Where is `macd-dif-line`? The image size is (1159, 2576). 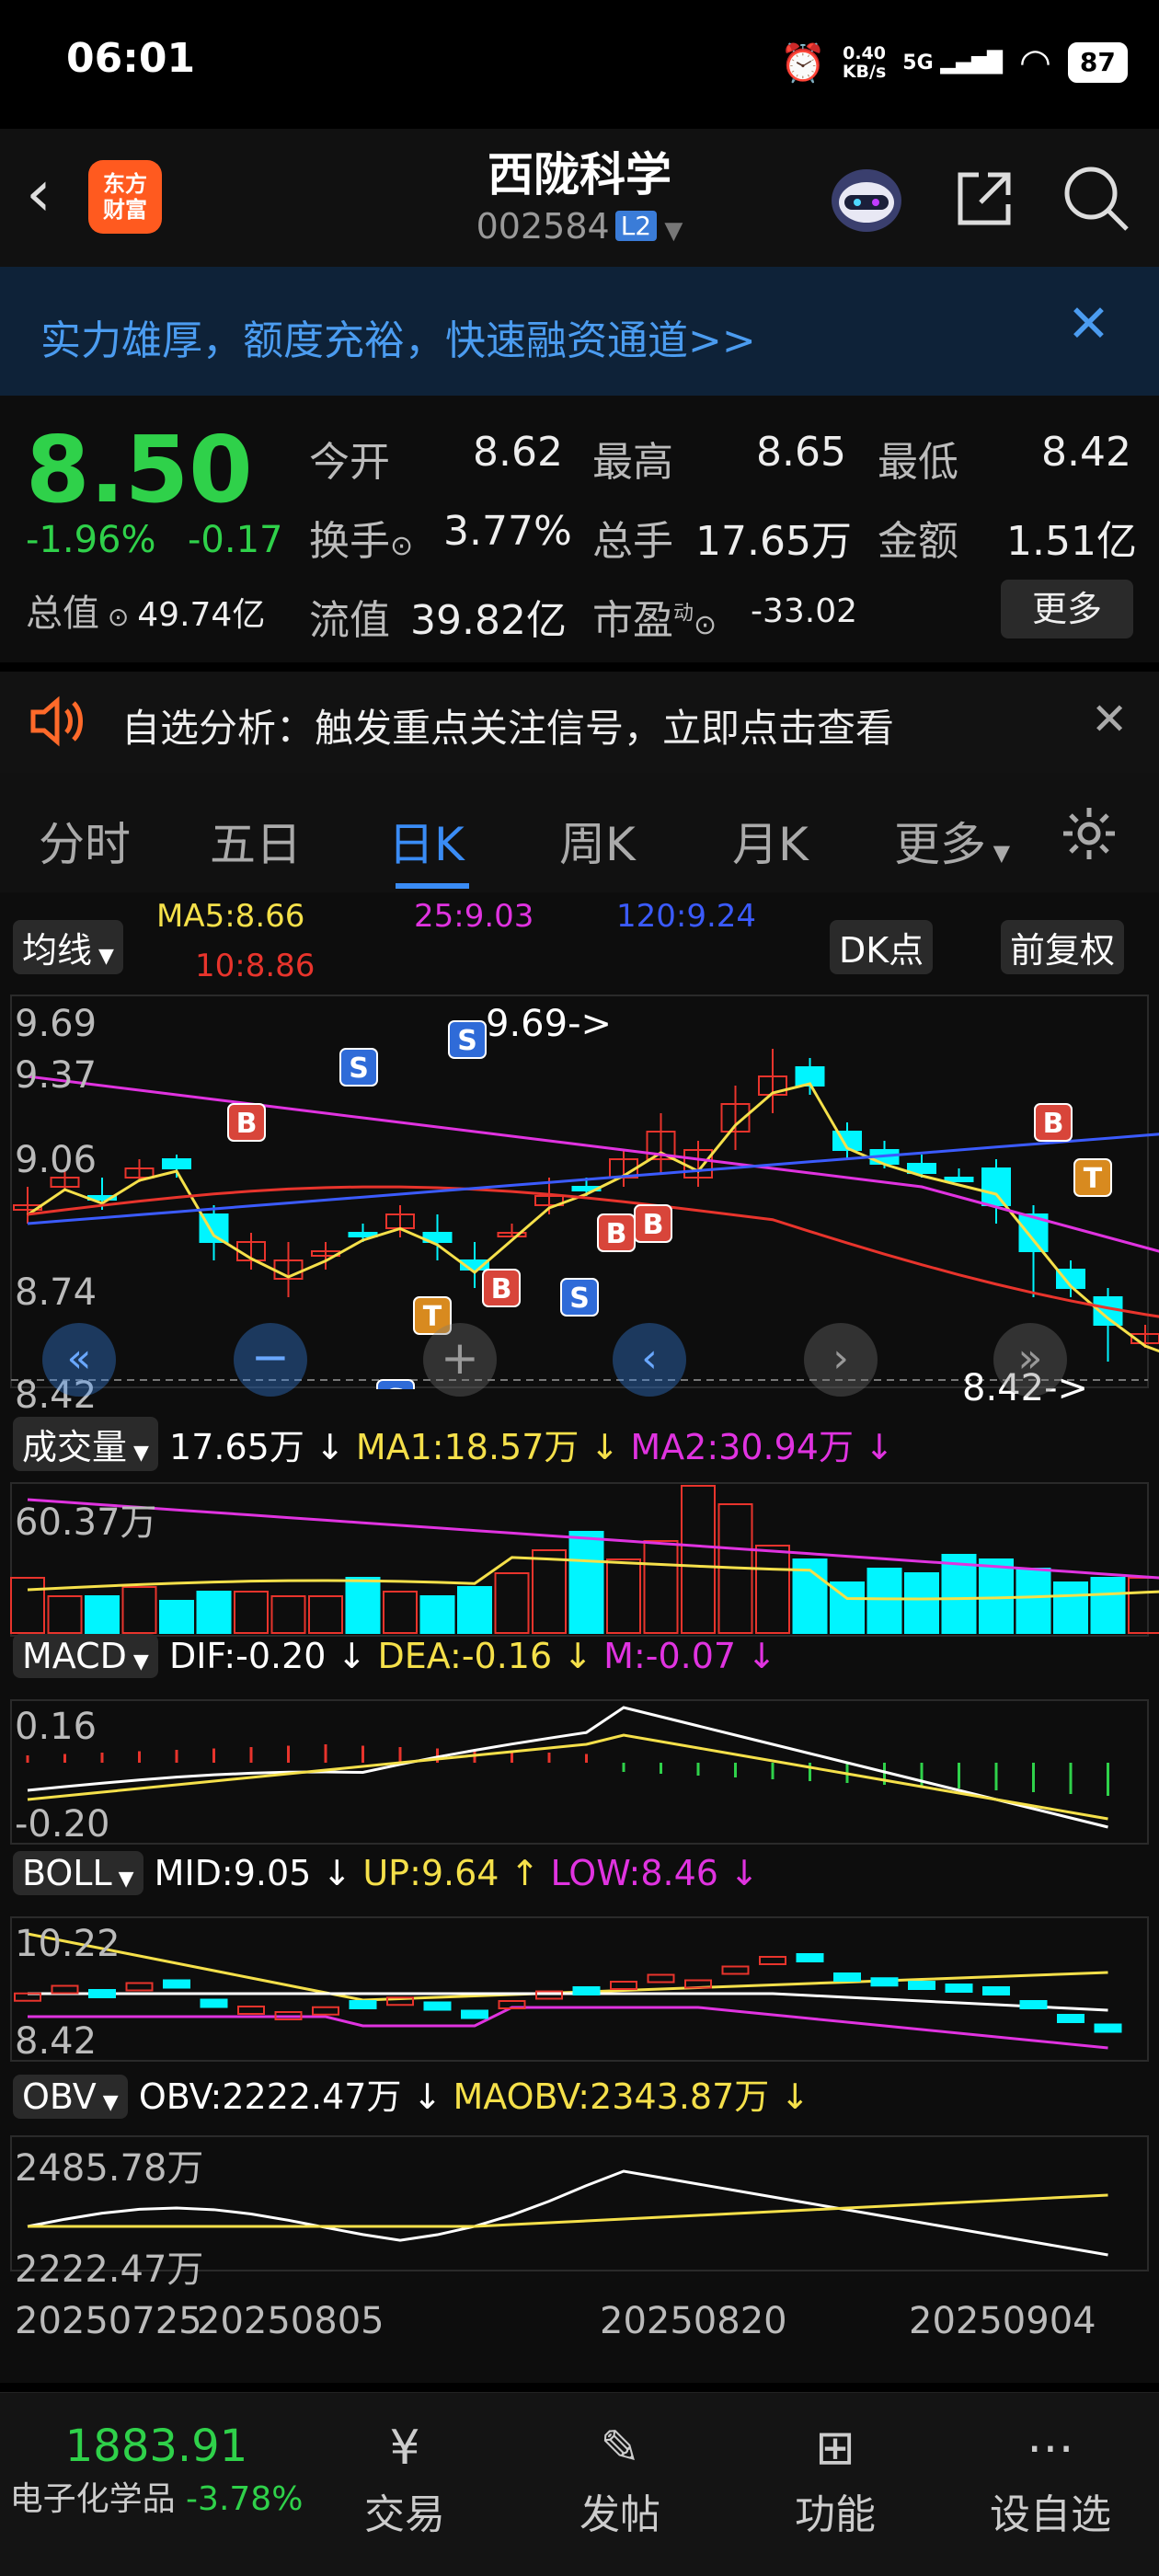 macd-dif-line is located at coordinates (567, 1767).